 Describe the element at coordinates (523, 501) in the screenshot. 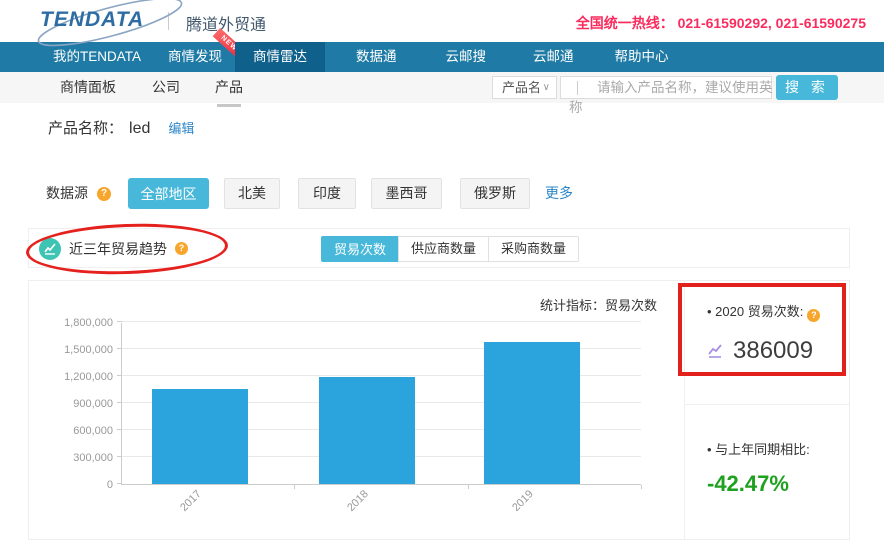

I see `x-tick-label: 2019` at that location.